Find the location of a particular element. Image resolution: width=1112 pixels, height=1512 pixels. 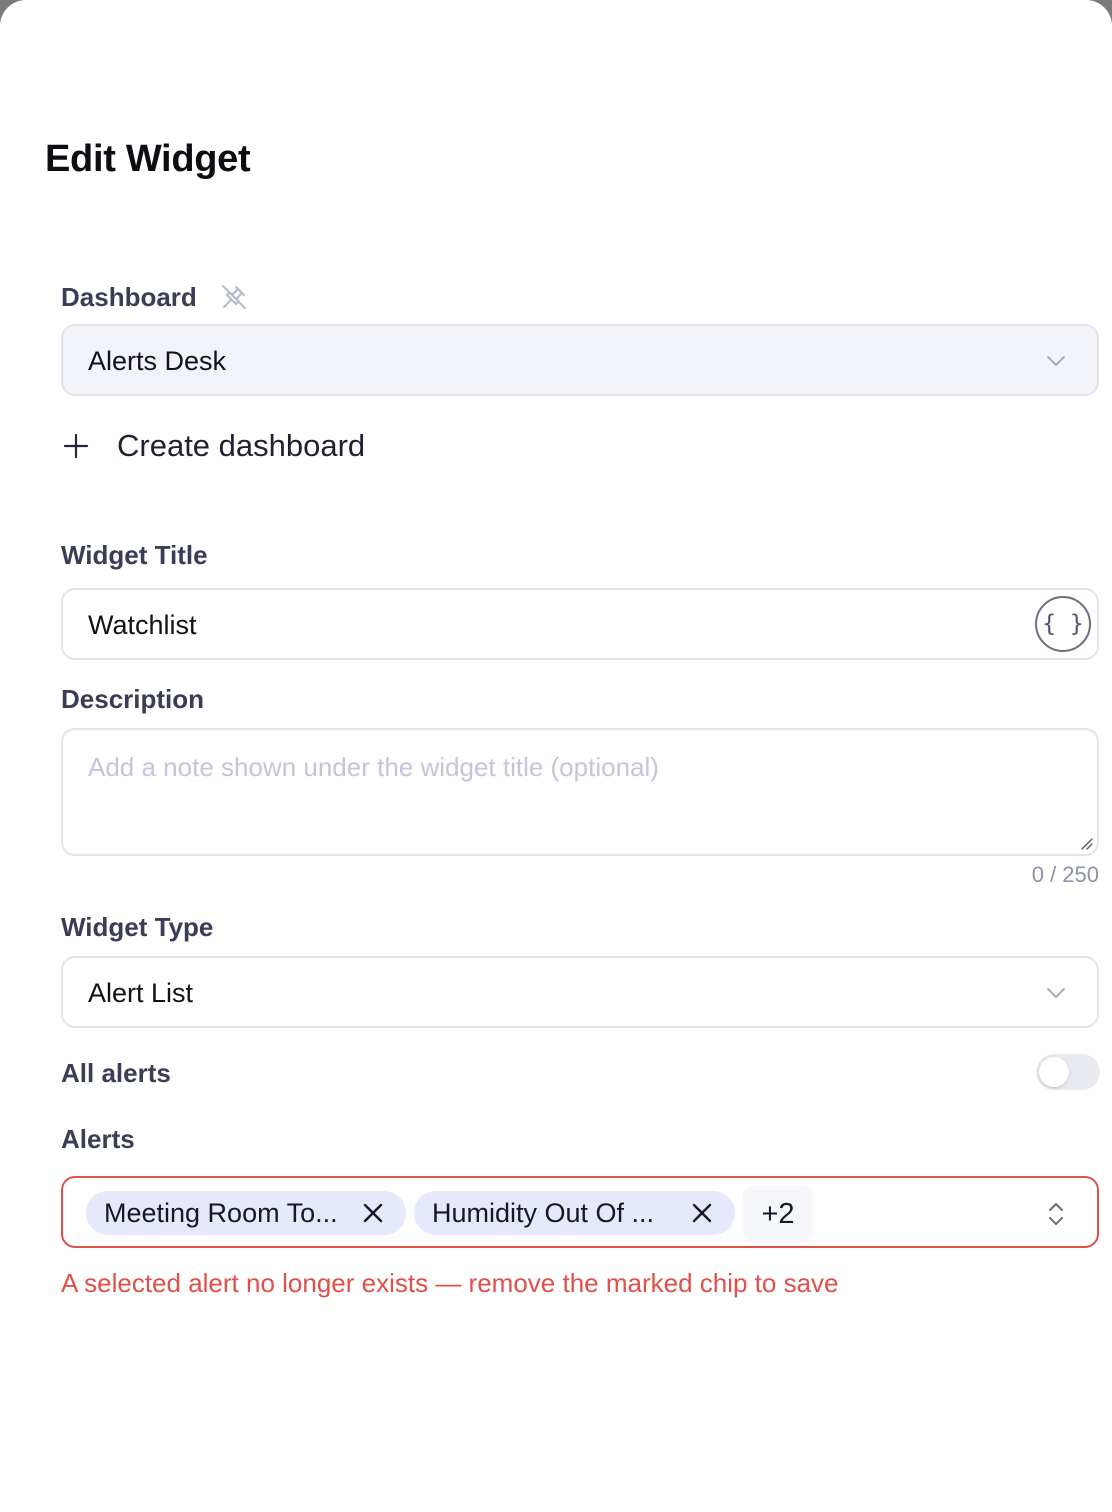

create-dashboard-button: Create dashboard is located at coordinates (213, 446).